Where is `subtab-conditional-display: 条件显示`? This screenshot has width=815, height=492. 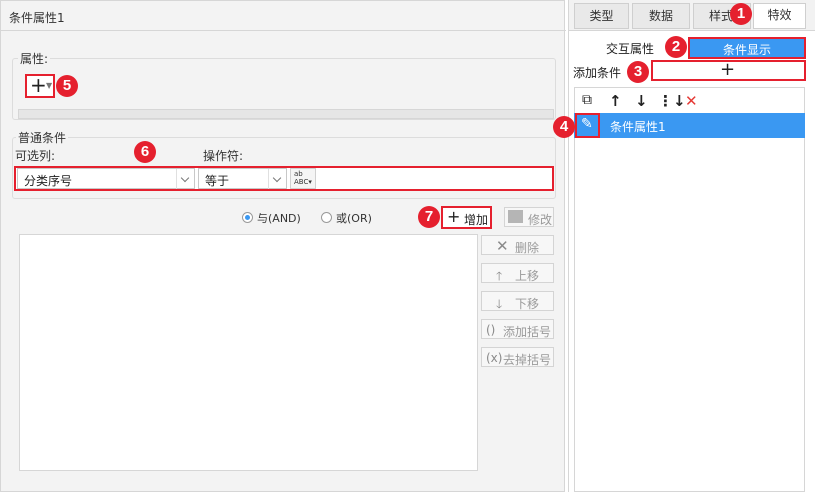
subtab-conditional-display: 条件显示 is located at coordinates (747, 48).